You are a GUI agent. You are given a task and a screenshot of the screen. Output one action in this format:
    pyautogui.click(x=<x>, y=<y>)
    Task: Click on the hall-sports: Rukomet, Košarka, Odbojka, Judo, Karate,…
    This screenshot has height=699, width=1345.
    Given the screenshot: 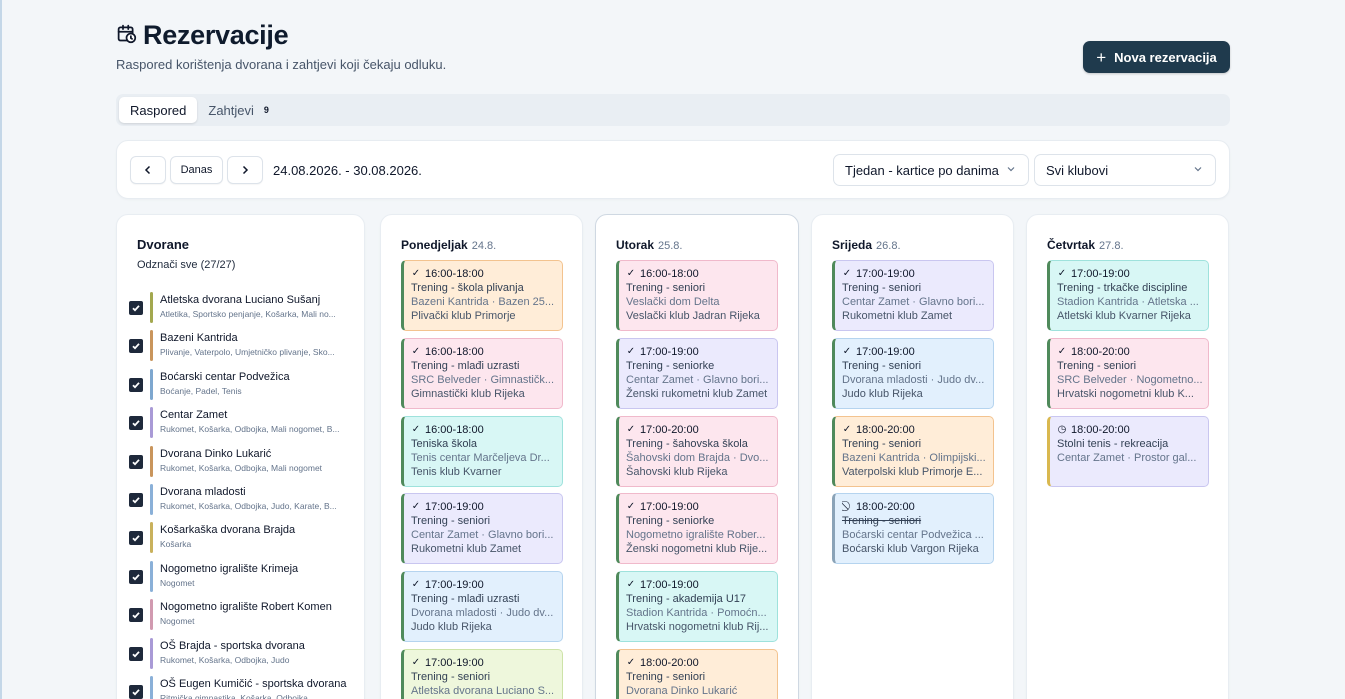 What is the action you would take?
    pyautogui.click(x=248, y=506)
    